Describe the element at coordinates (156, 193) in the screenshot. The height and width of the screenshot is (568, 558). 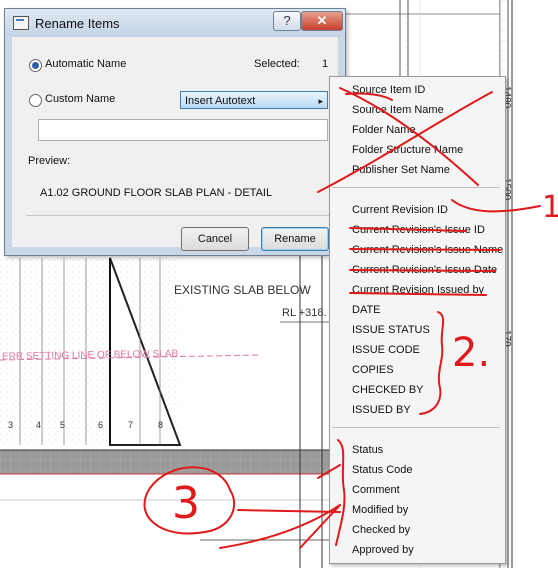
I see `preview-text: A1.02 GROUND FLOOR SLAB PLAN - DETAIL` at that location.